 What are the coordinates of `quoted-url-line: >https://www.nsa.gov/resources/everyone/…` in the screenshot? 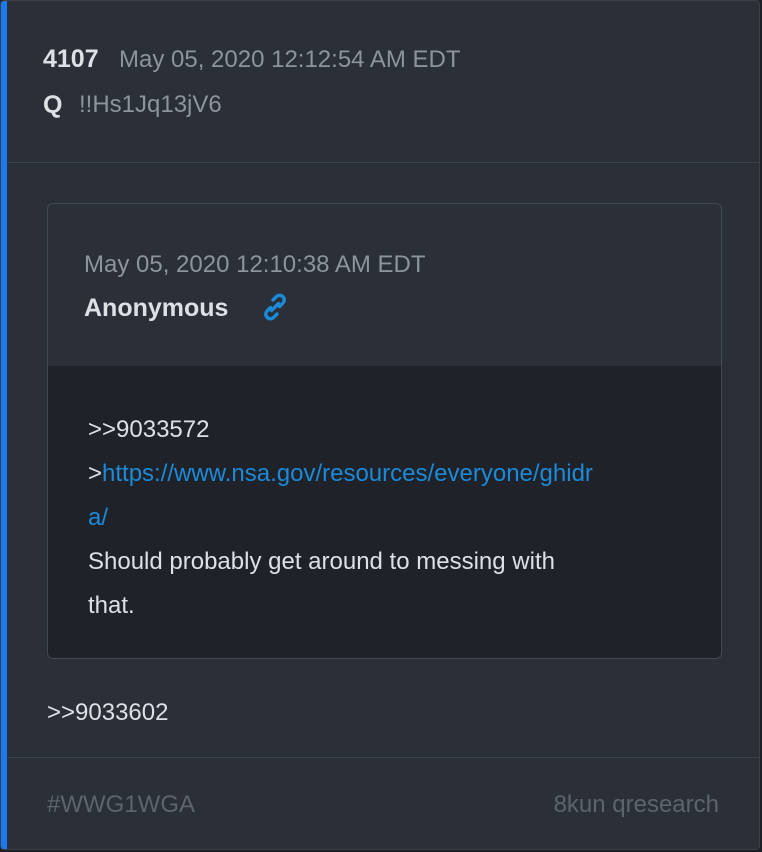 It's located at (340, 474).